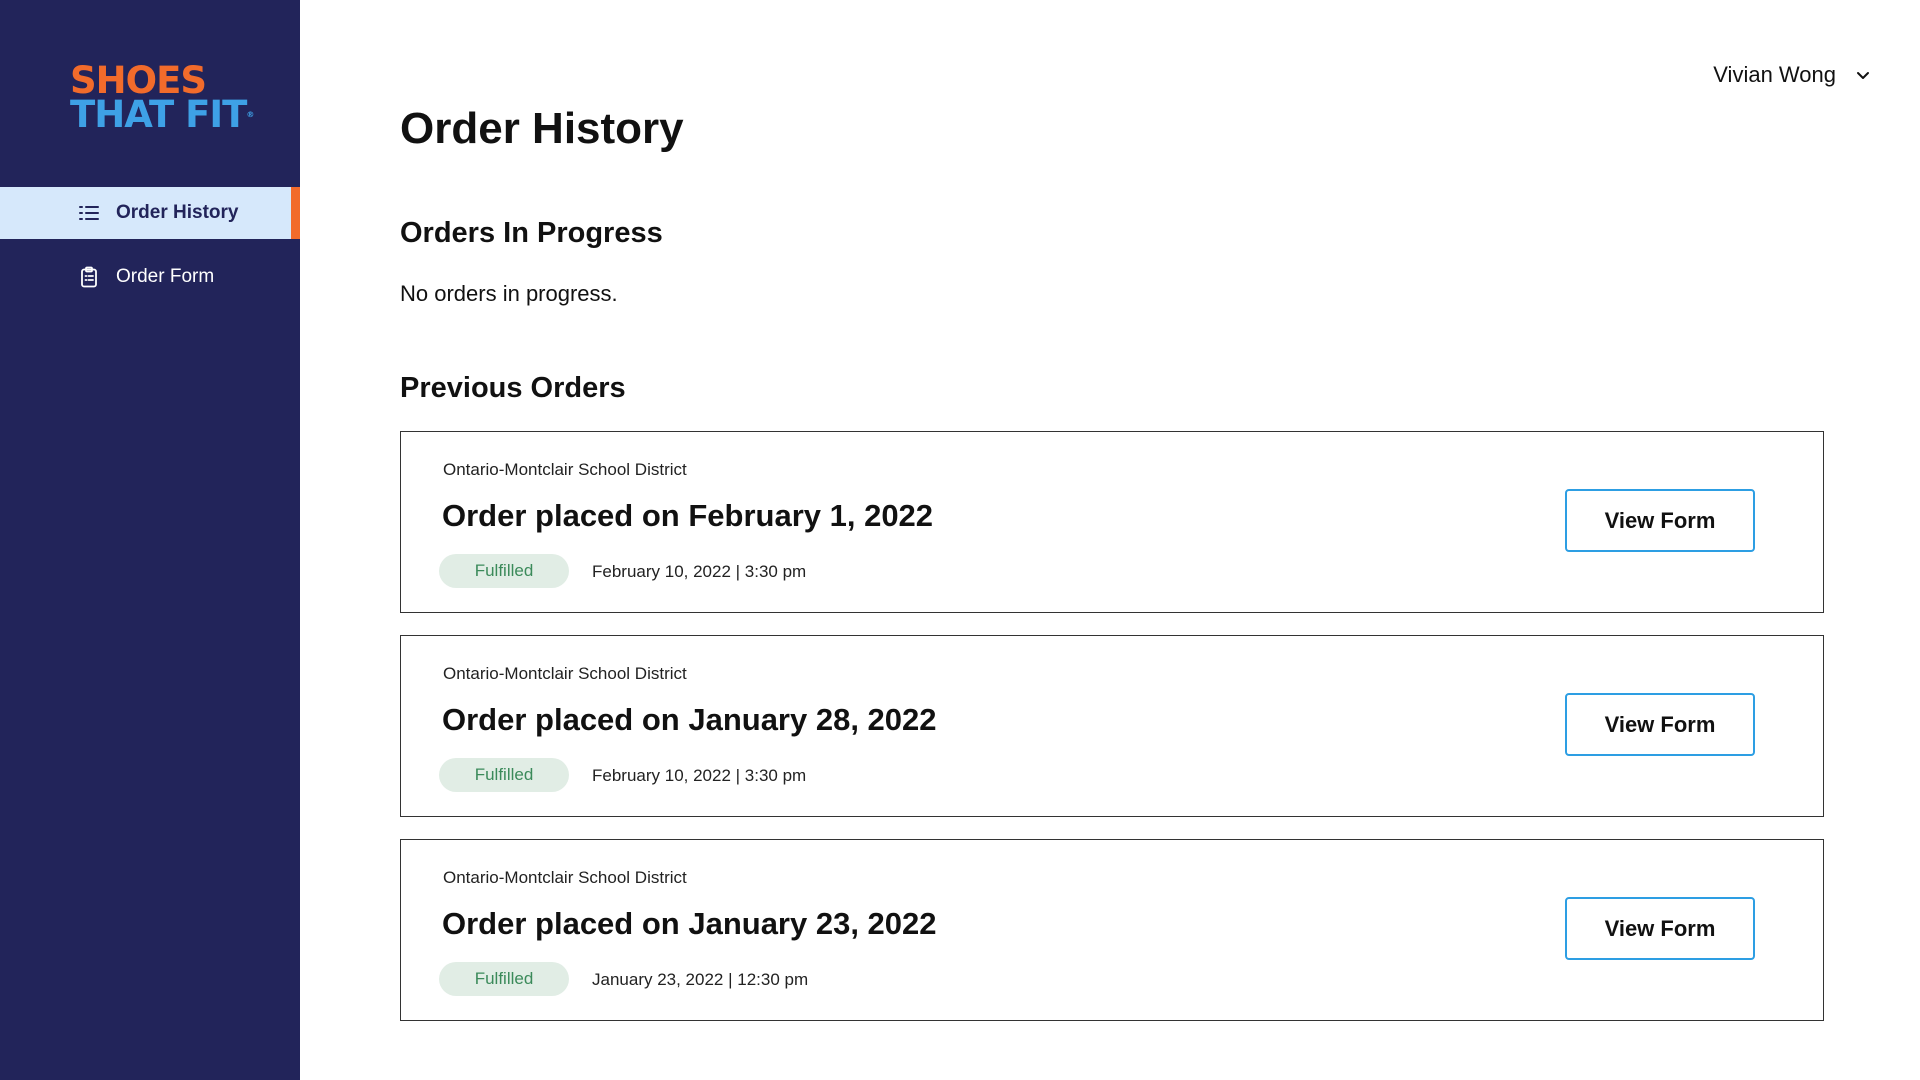 This screenshot has height=1080, width=1920. I want to click on order-title: Order placed on January 28, 2022, so click(689, 719).